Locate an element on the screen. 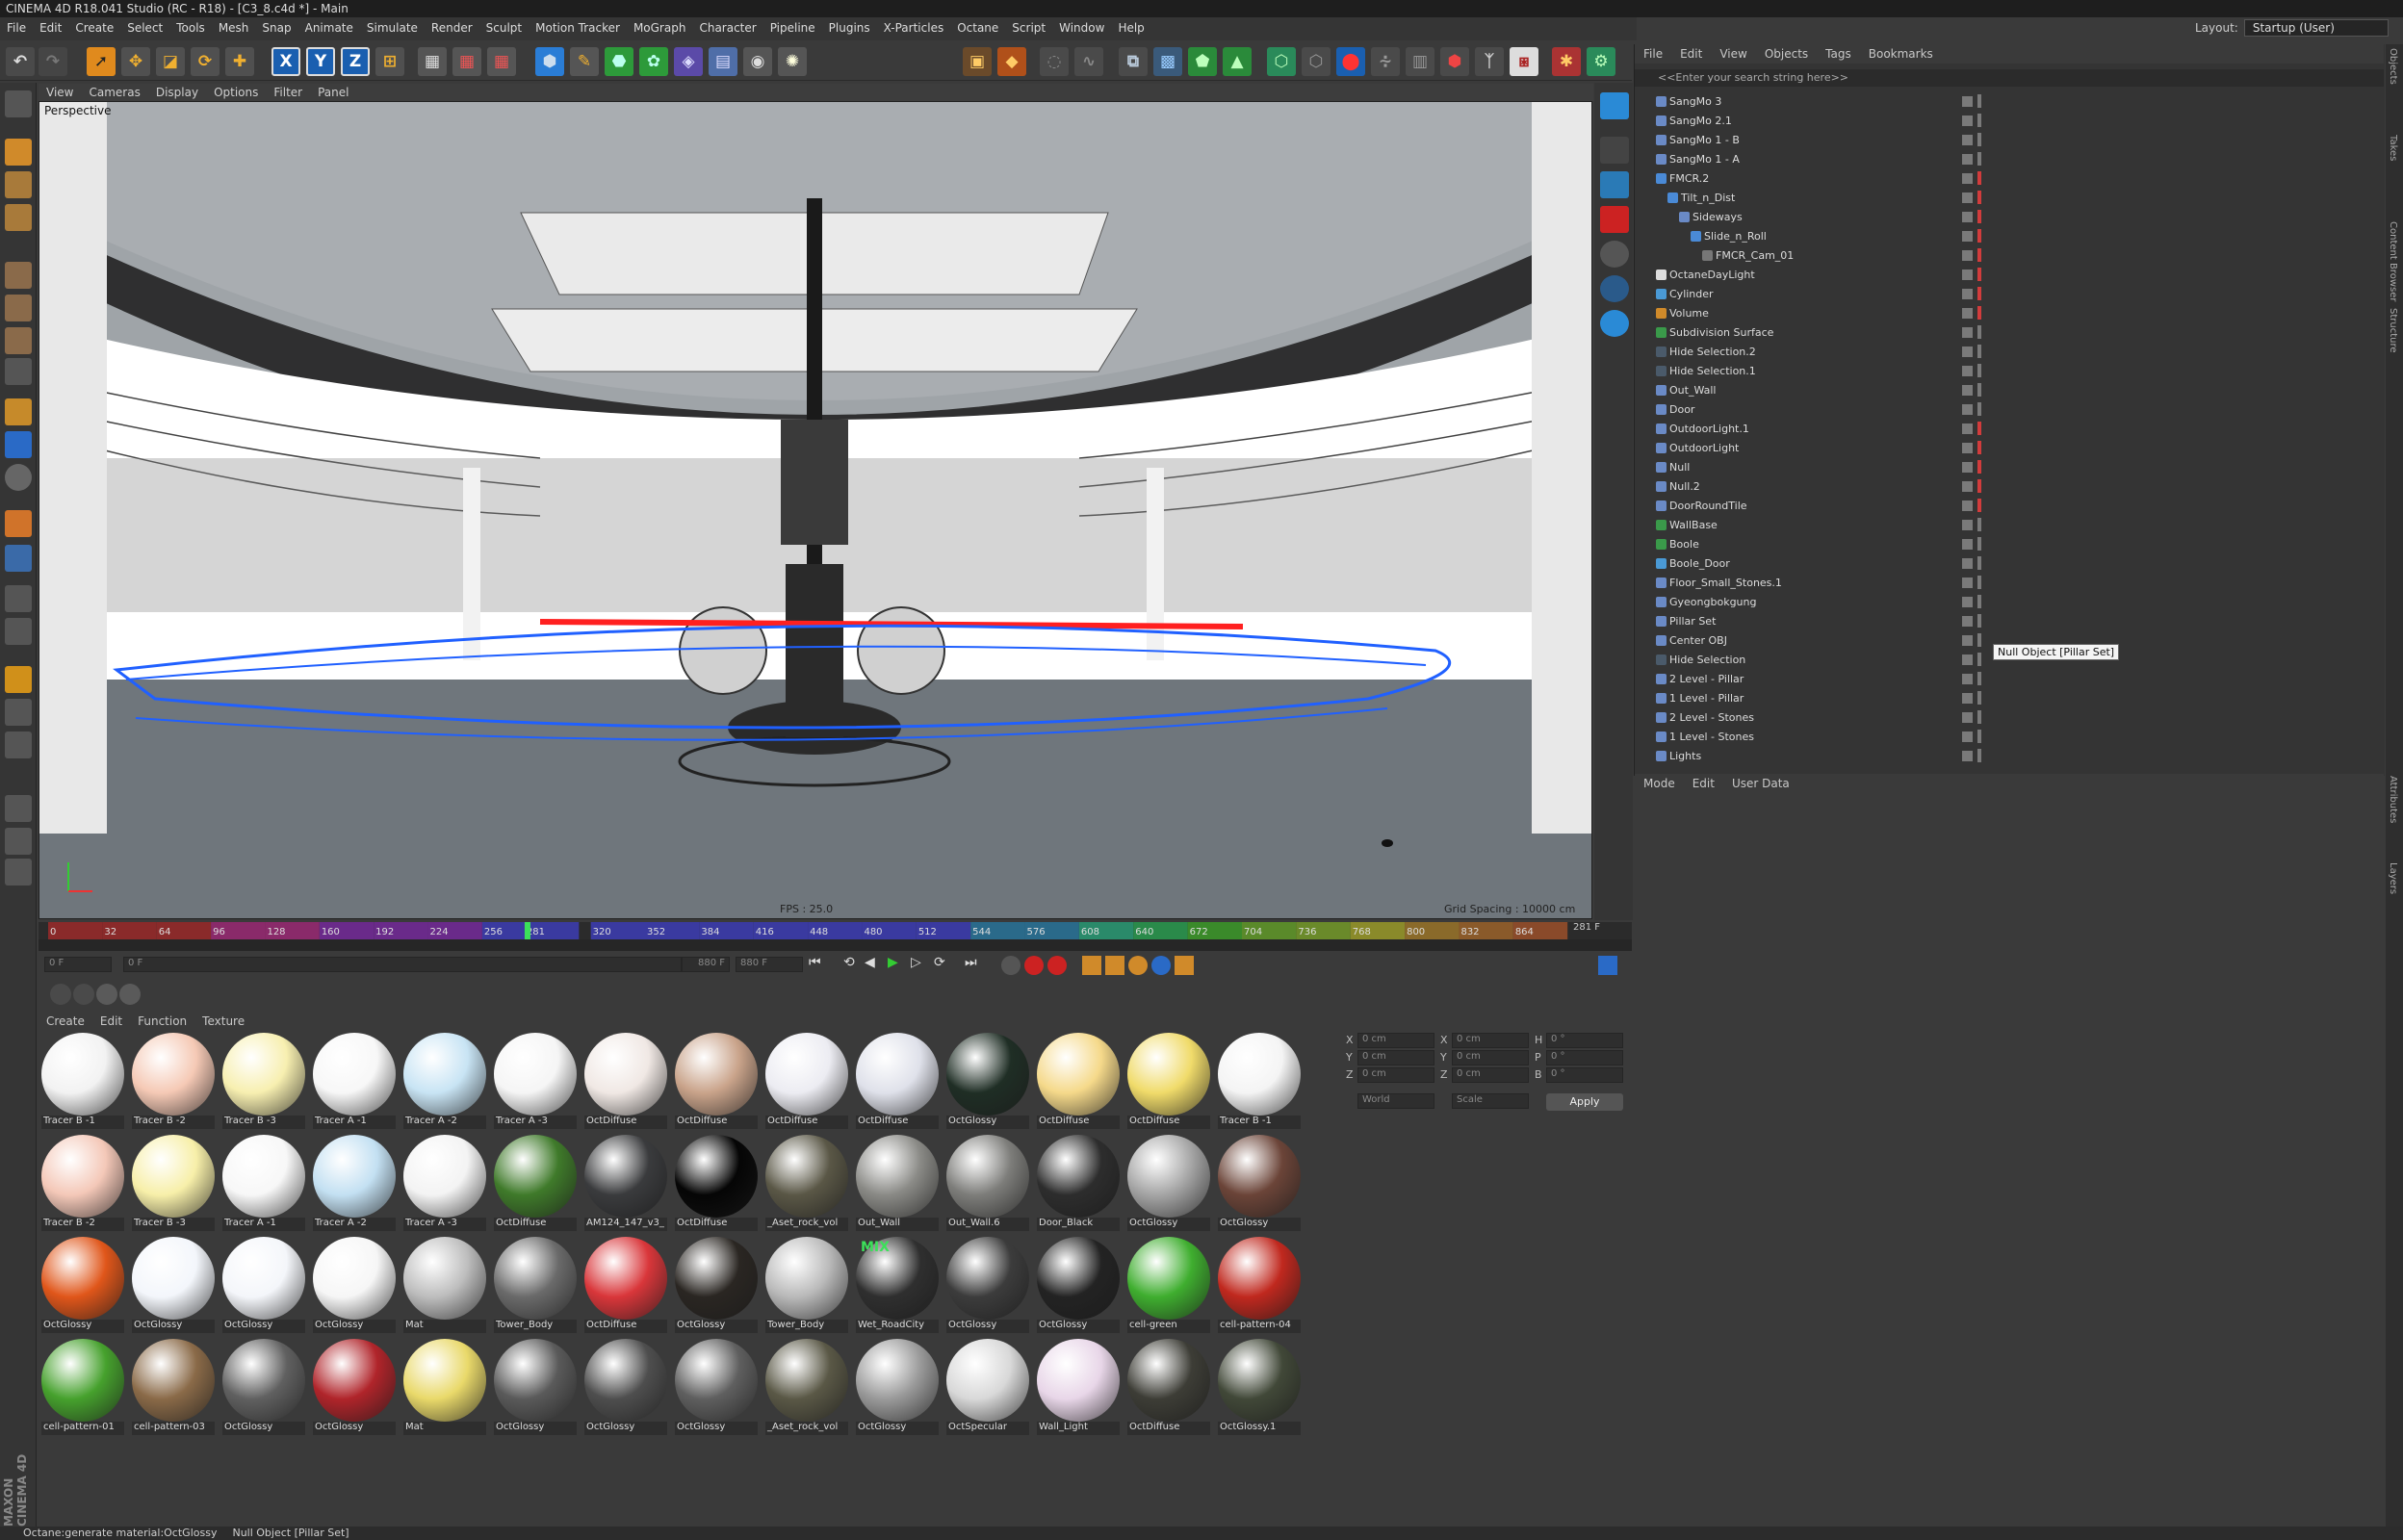 This screenshot has height=1540, width=2403. object-row: 1 Level - Stones is located at coordinates (2010, 737).